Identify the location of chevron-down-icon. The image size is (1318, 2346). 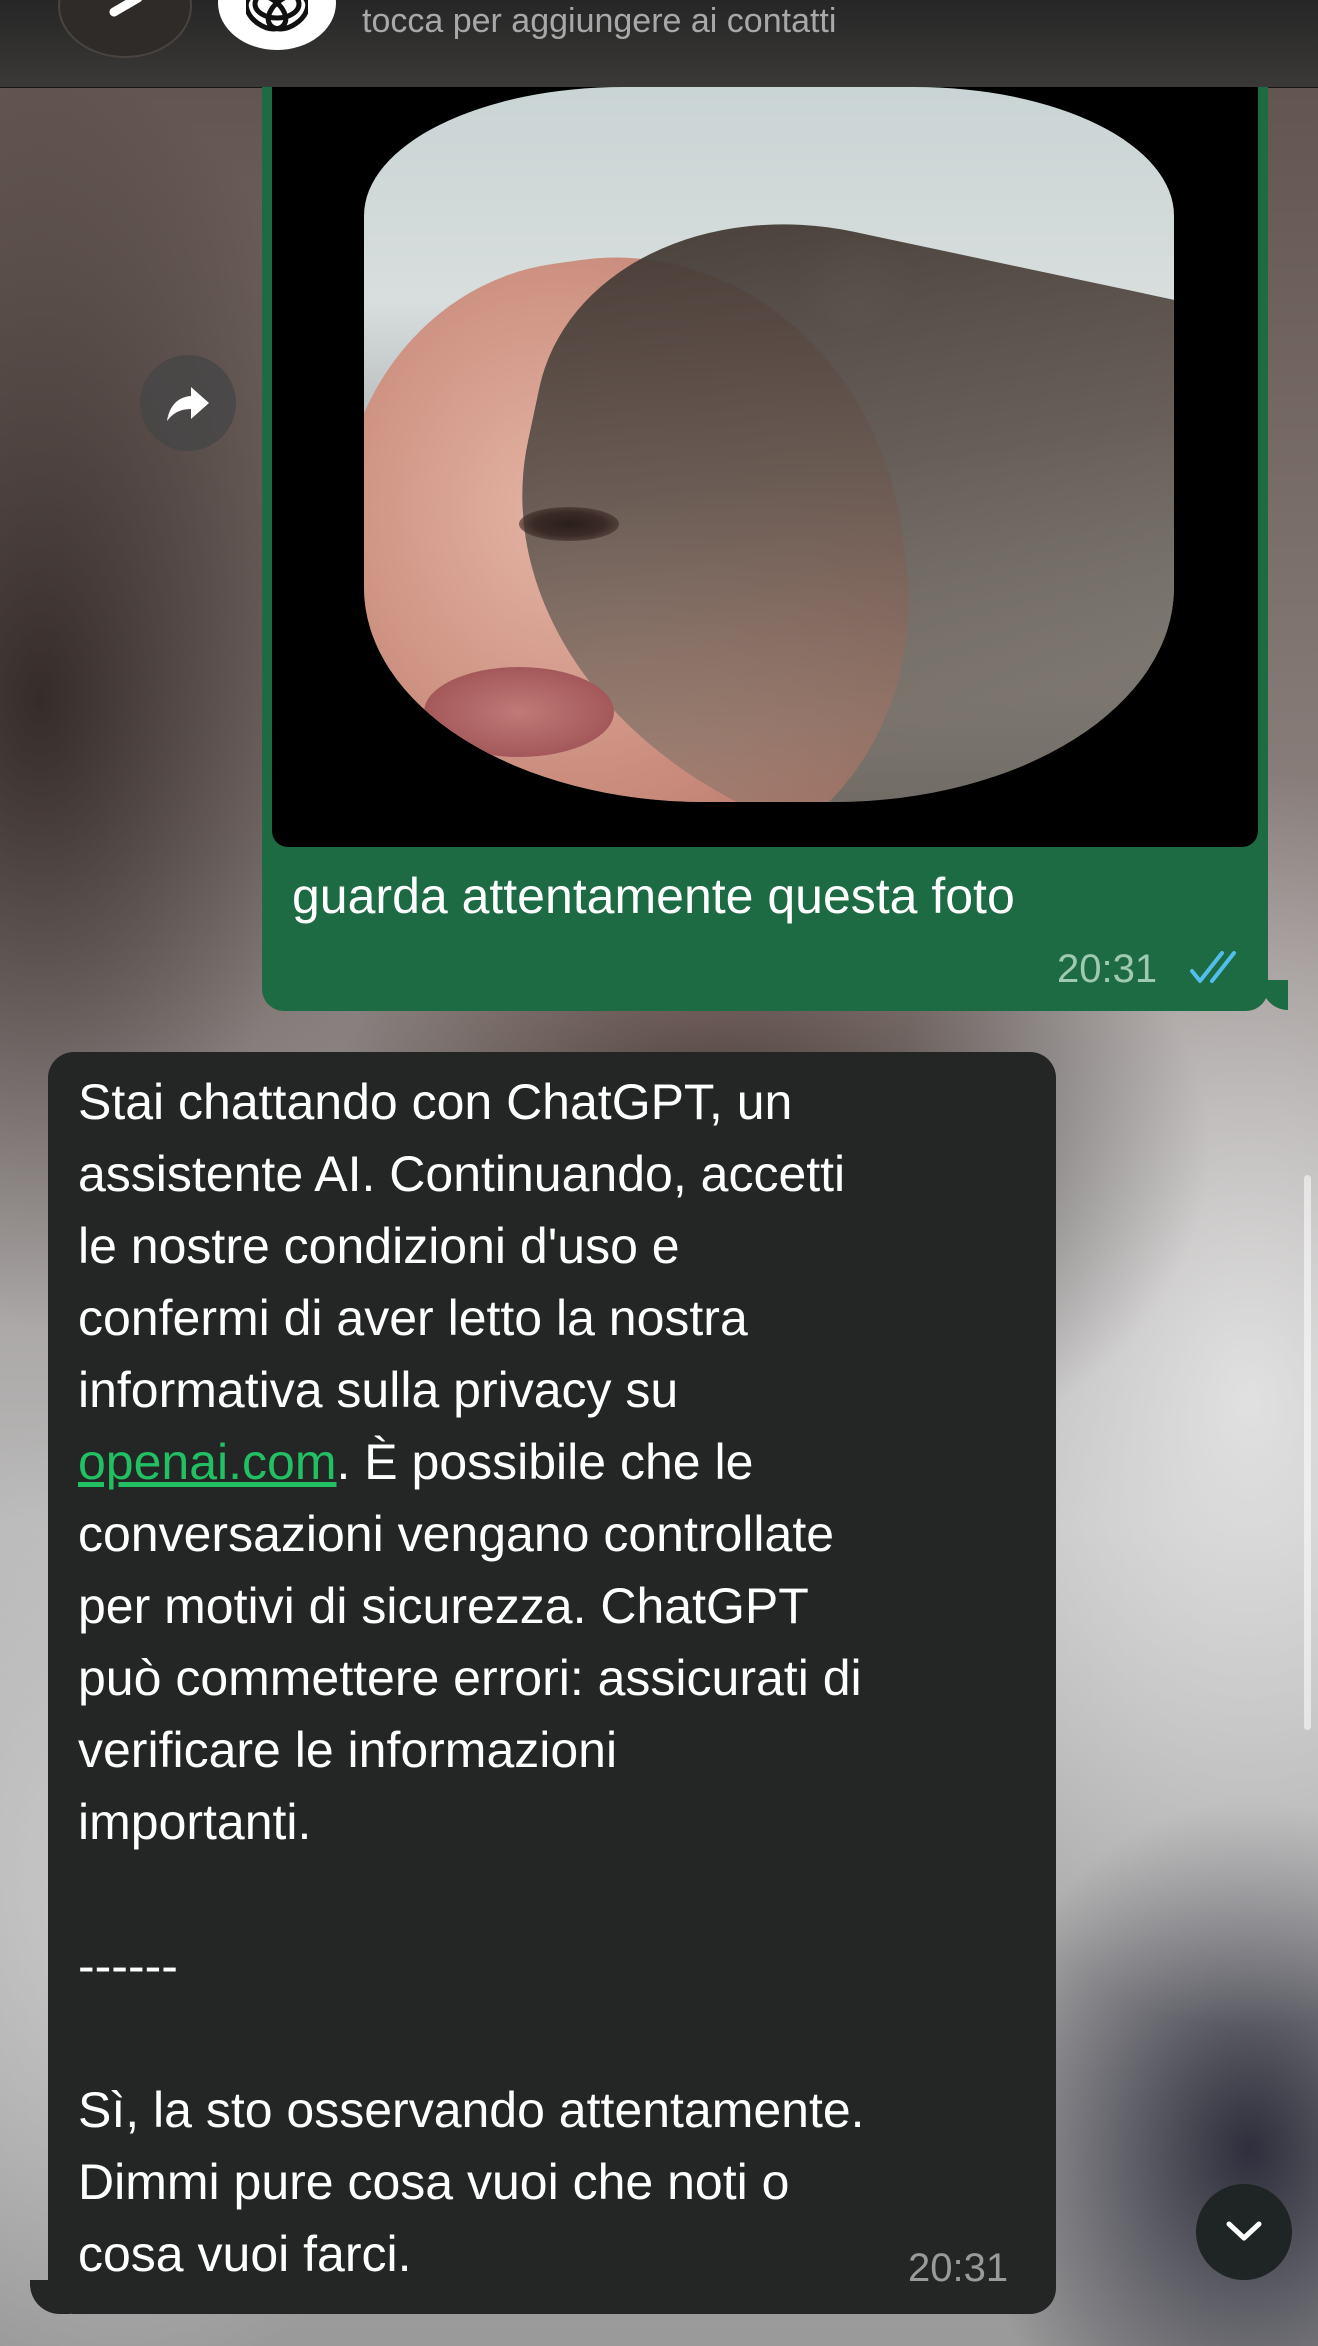
(1244, 2231).